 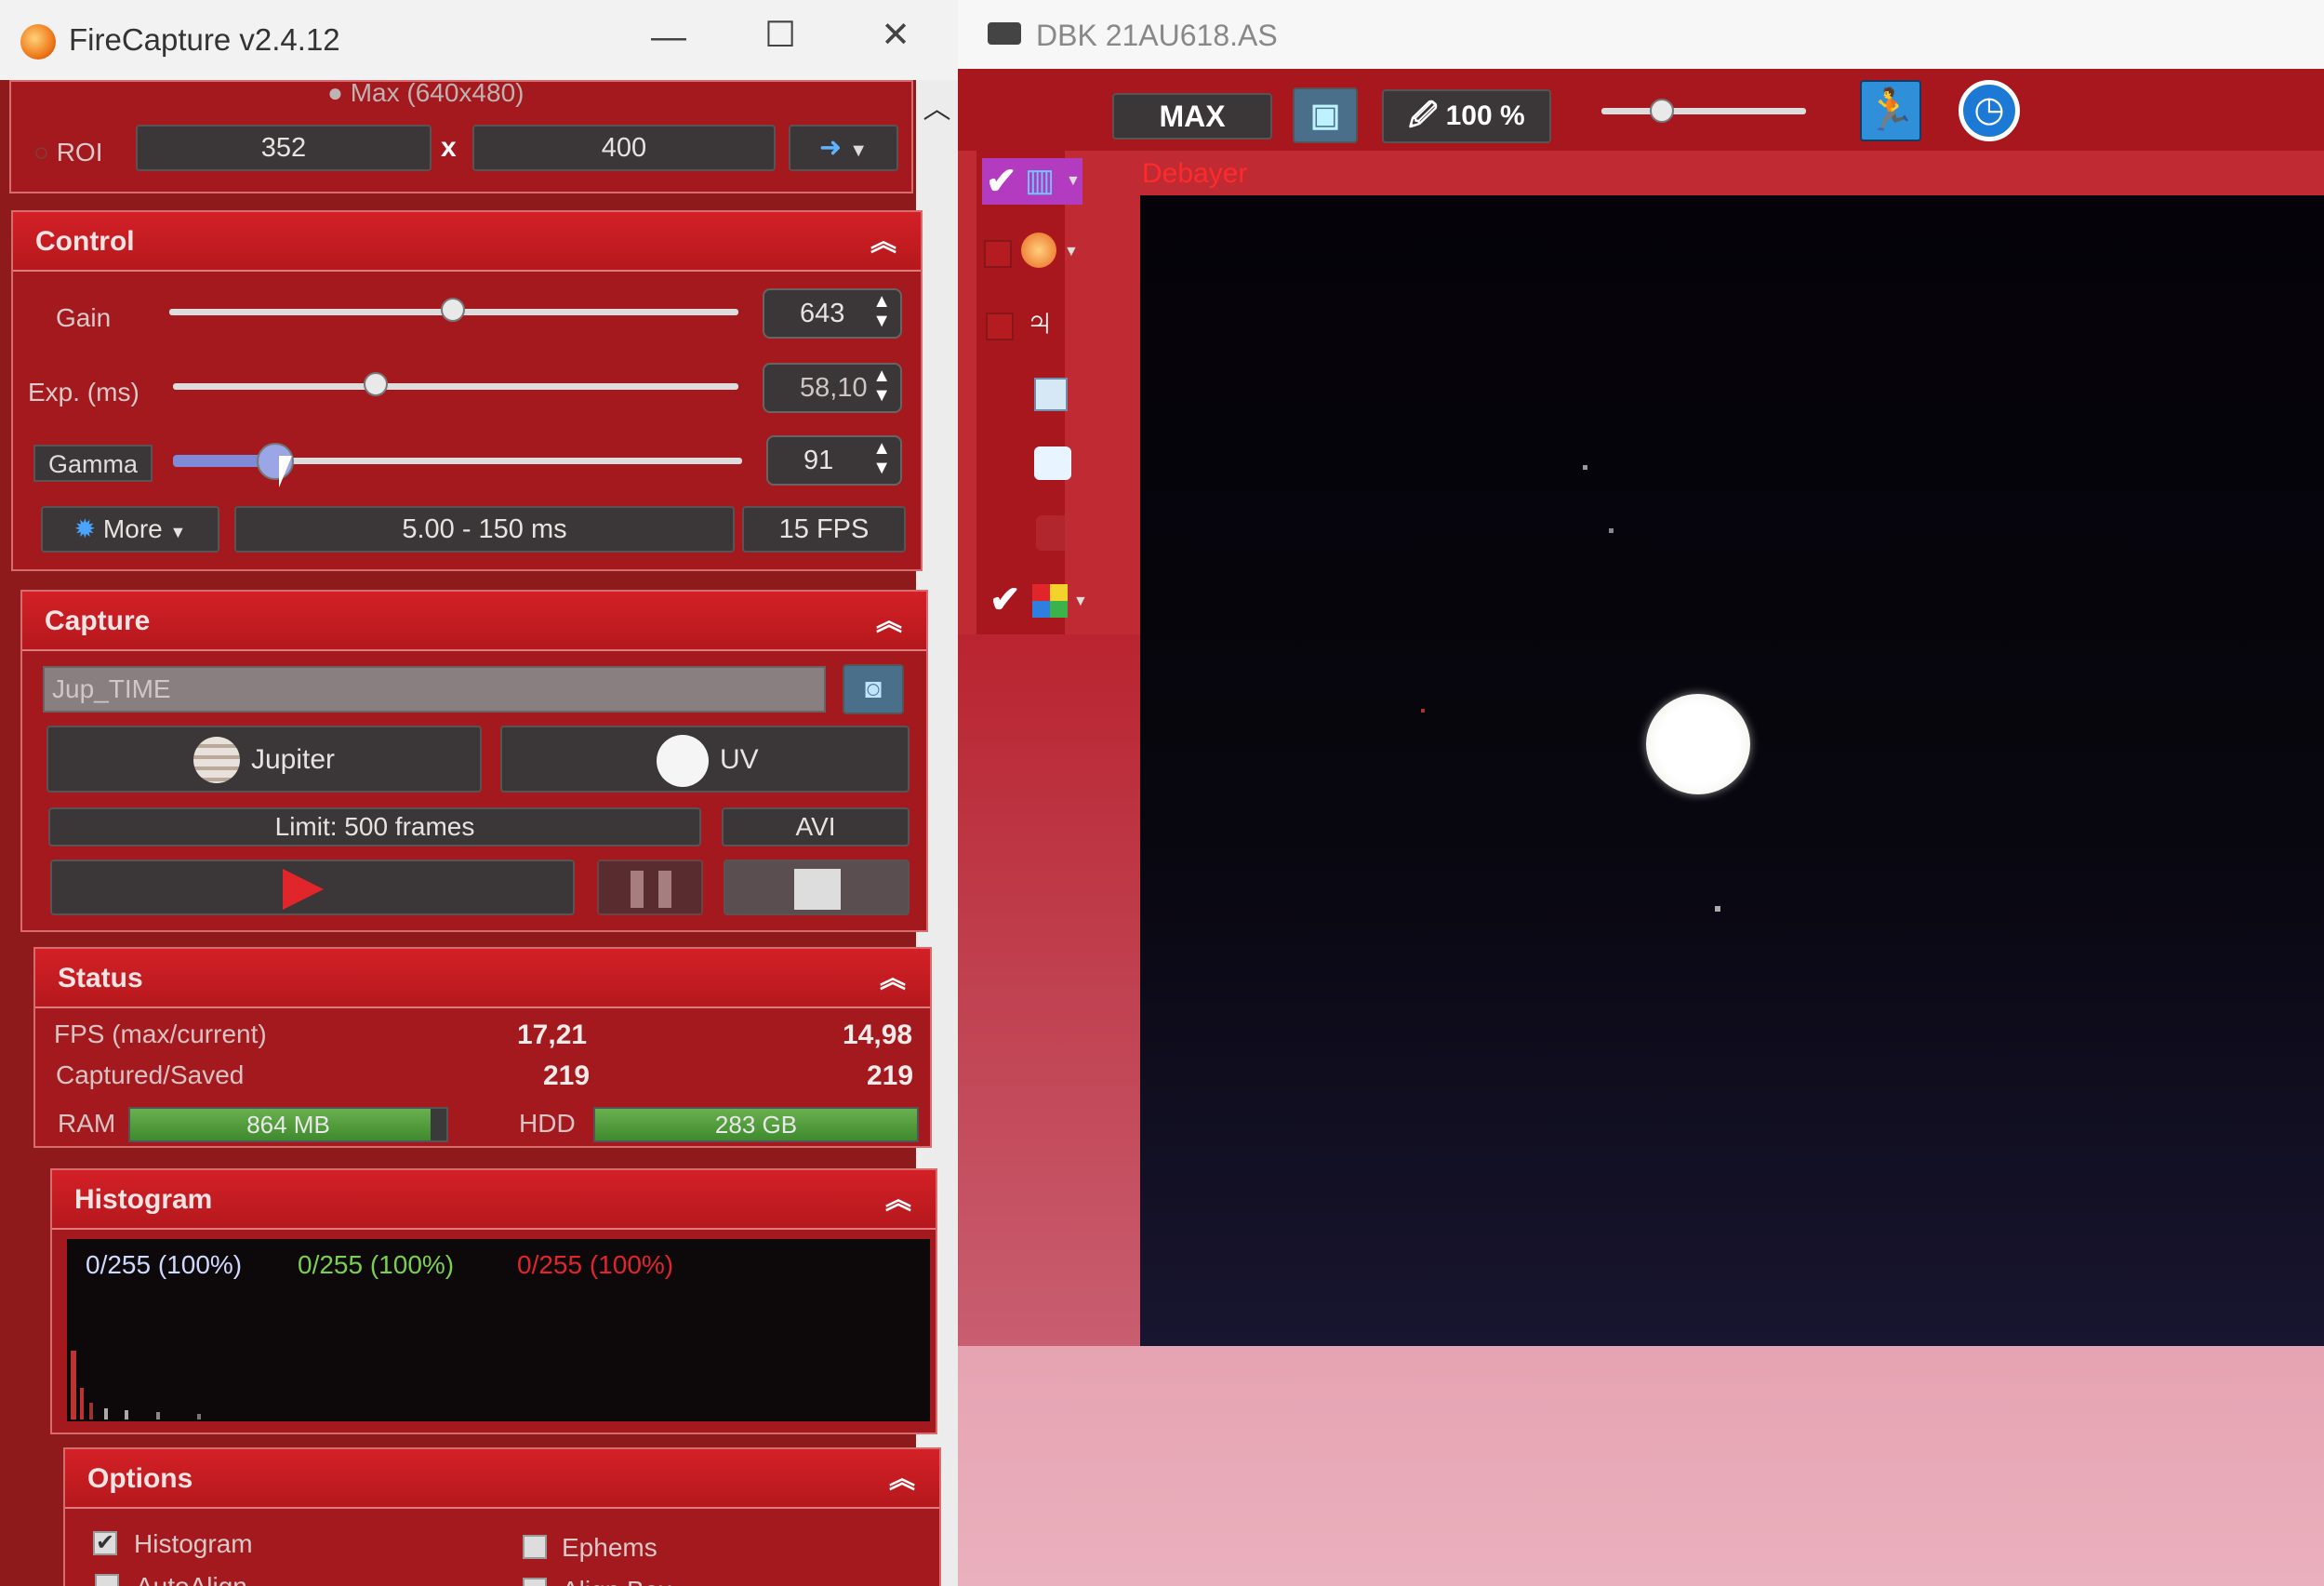 I want to click on gain-slider-knob, so click(x=453, y=310).